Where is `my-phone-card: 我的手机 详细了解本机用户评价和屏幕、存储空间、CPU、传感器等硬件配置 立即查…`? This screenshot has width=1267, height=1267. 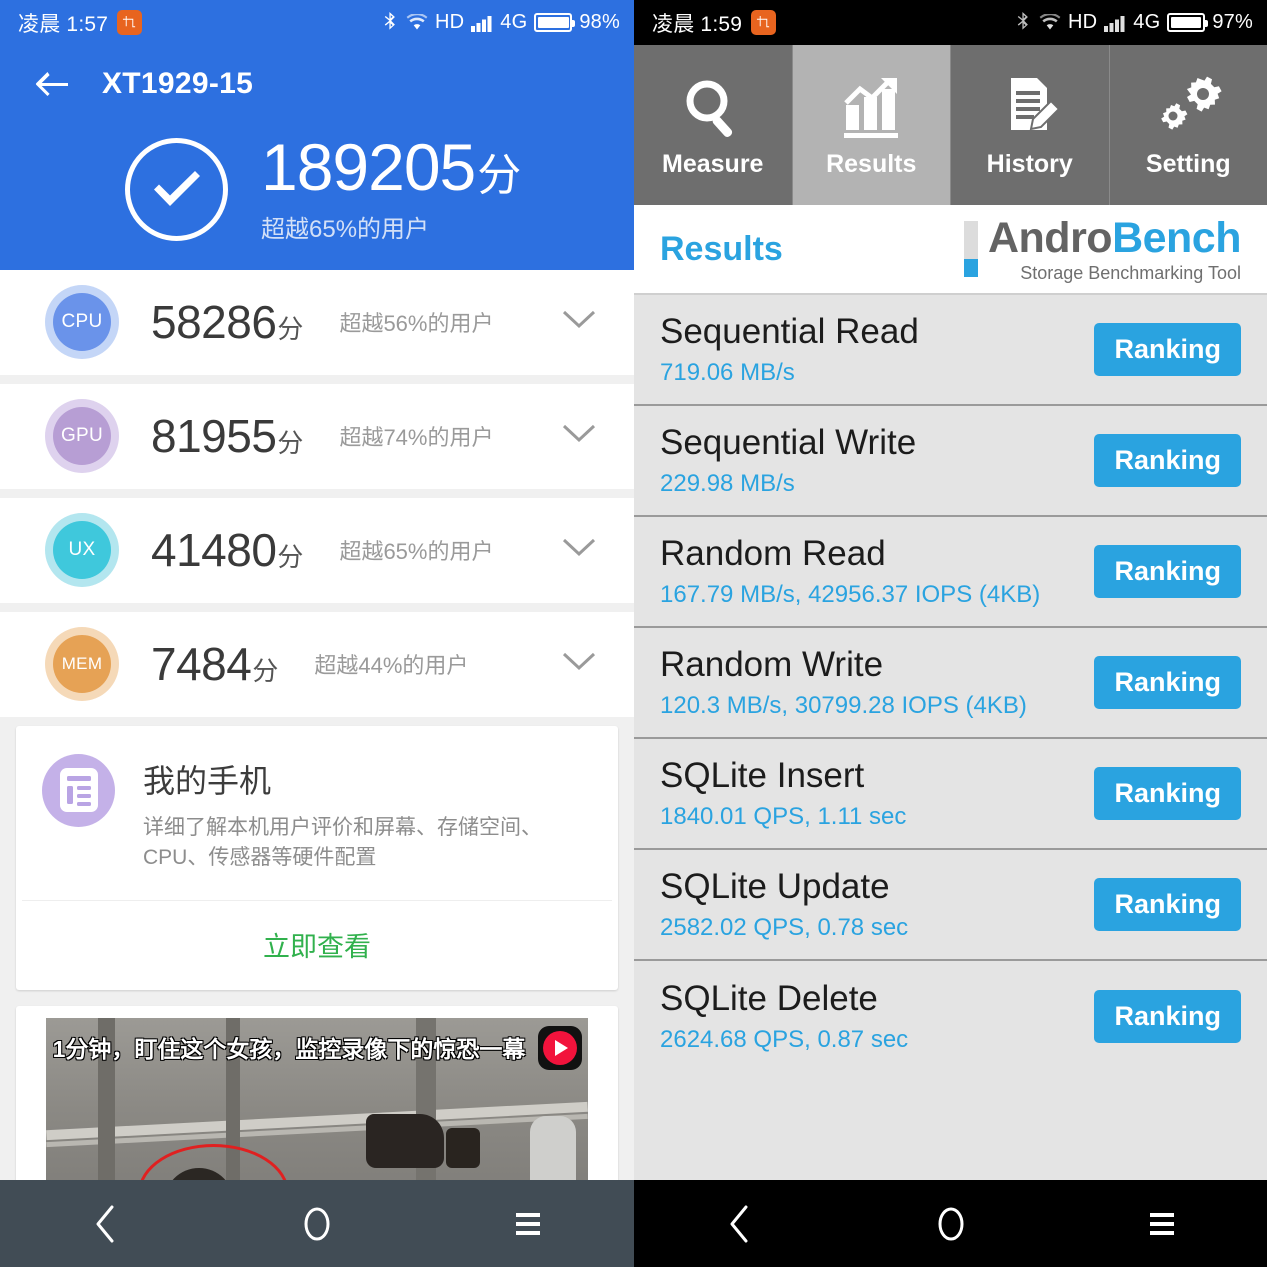 my-phone-card: 我的手机 详细了解本机用户评价和屏幕、存储空间、CPU、传感器等硬件配置 立即查… is located at coordinates (317, 857).